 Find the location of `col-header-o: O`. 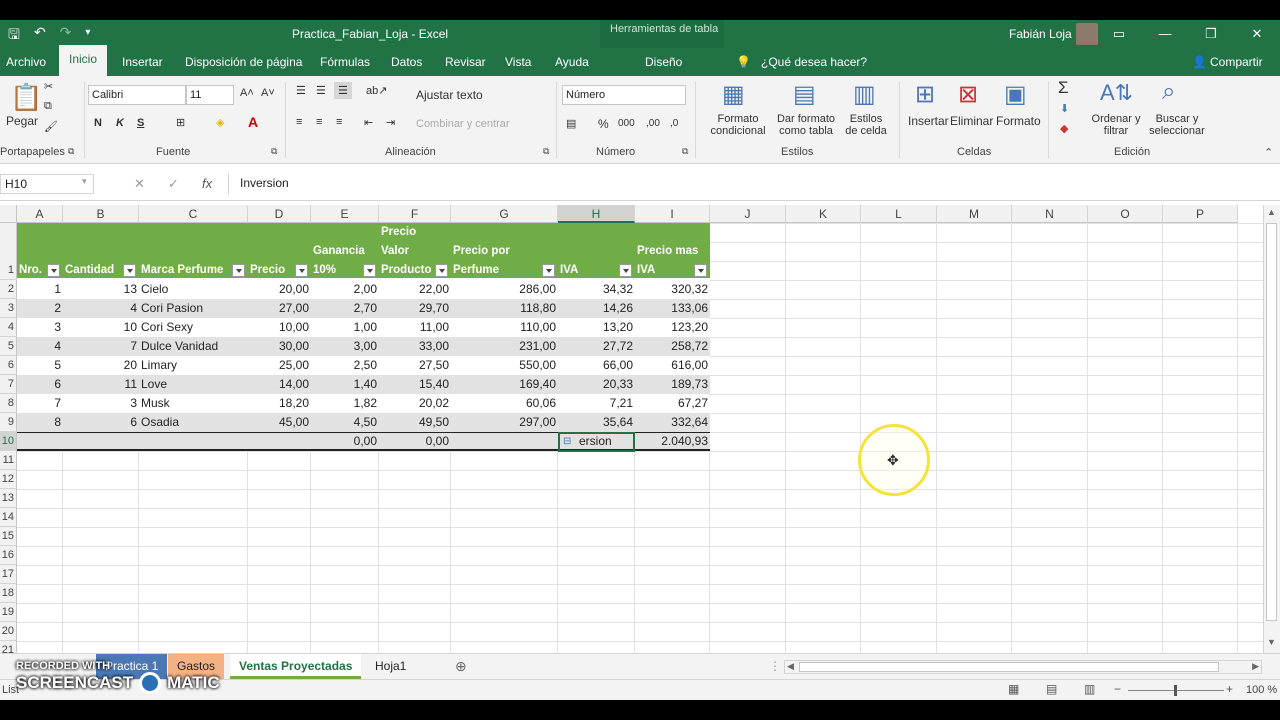

col-header-o: O is located at coordinates (1125, 214).